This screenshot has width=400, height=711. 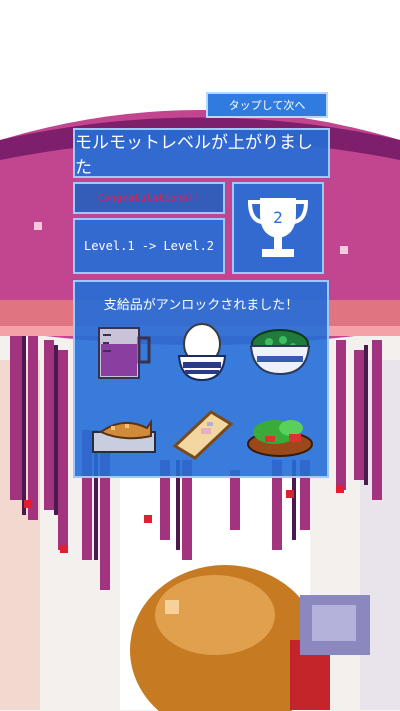 I want to click on trophy-panel: 2, so click(x=278, y=228).